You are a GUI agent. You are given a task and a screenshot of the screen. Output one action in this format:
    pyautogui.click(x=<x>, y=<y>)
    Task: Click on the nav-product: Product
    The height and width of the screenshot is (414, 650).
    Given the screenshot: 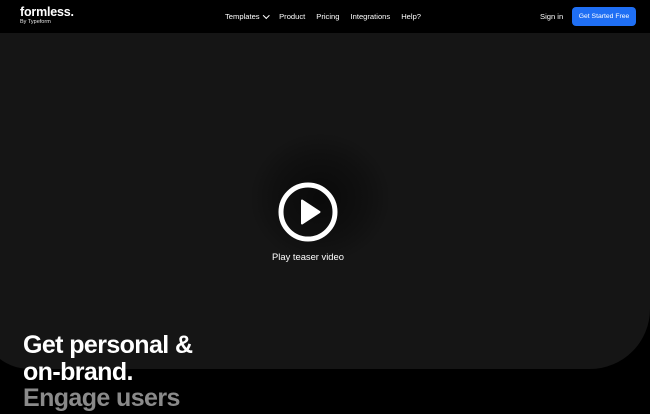 What is the action you would take?
    pyautogui.click(x=292, y=16)
    